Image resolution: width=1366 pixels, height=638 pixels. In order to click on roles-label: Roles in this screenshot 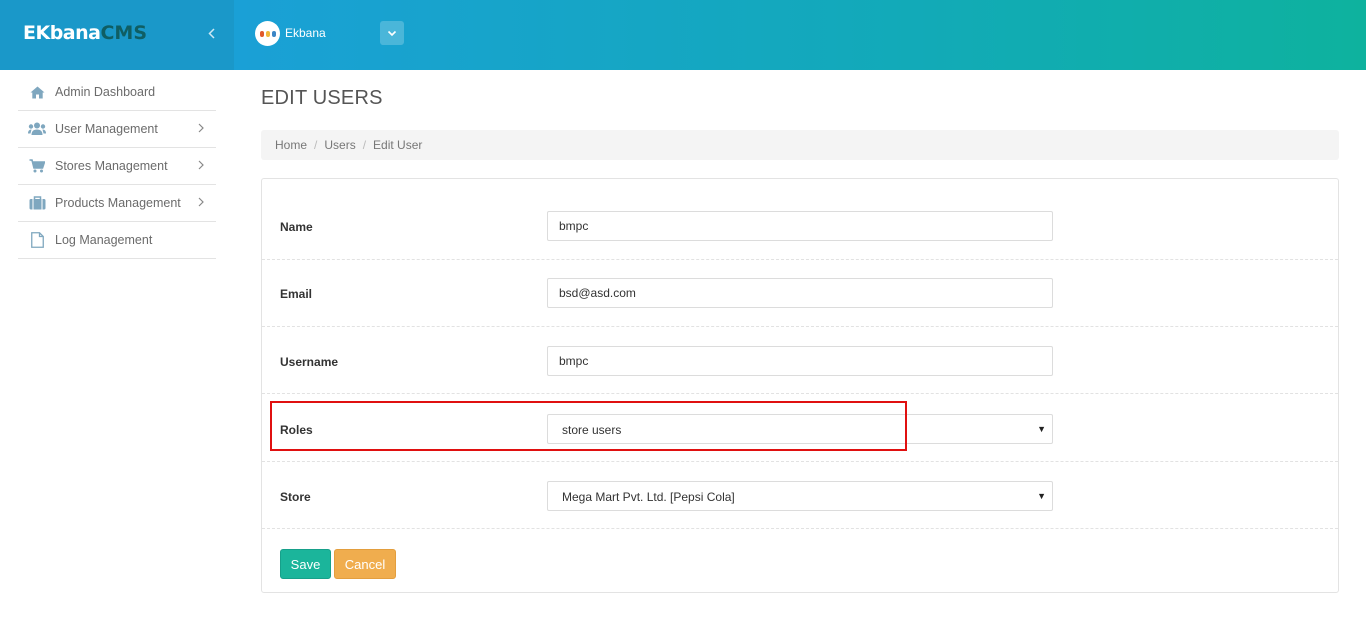, I will do `click(296, 430)`.